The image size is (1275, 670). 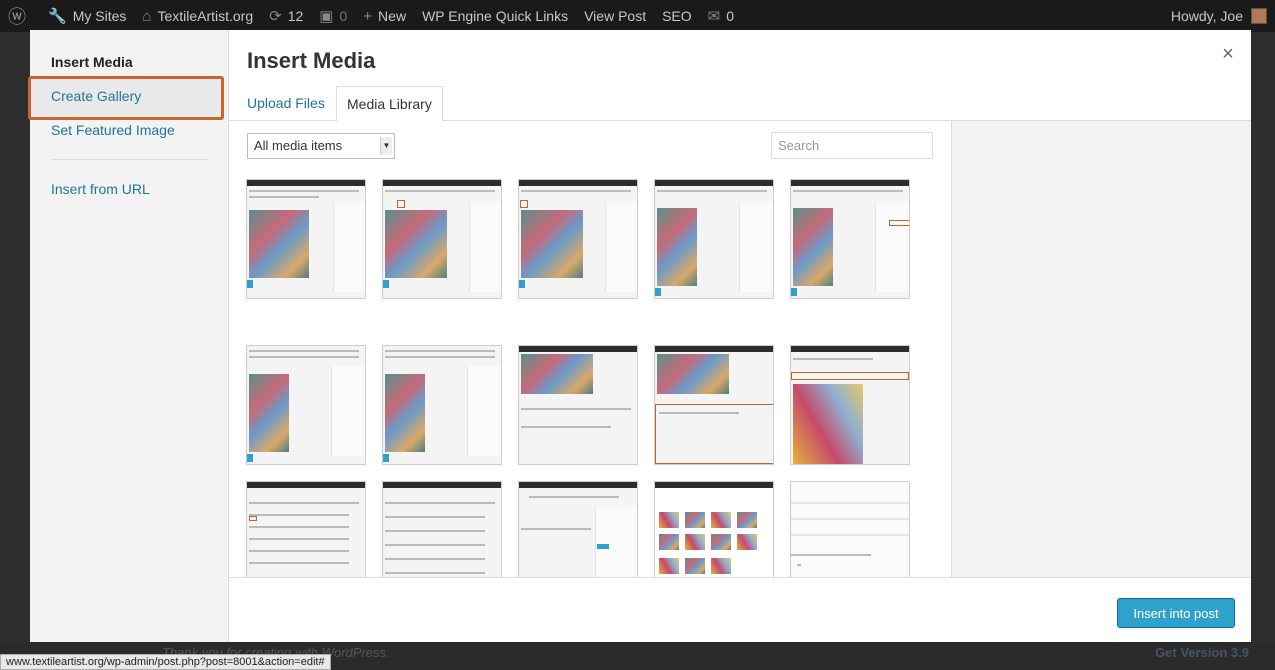 What do you see at coordinates (343, 16) in the screenshot?
I see `comments-count: 0` at bounding box center [343, 16].